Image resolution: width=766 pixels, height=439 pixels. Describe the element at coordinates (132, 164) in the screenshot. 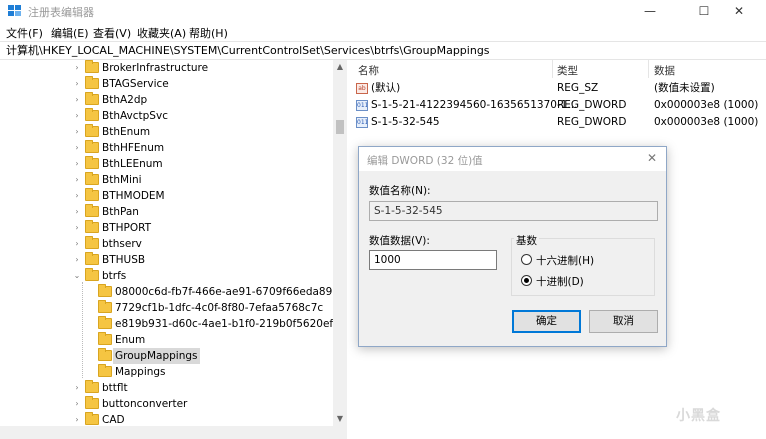

I see `tree-item-label: BthLEEnum` at that location.